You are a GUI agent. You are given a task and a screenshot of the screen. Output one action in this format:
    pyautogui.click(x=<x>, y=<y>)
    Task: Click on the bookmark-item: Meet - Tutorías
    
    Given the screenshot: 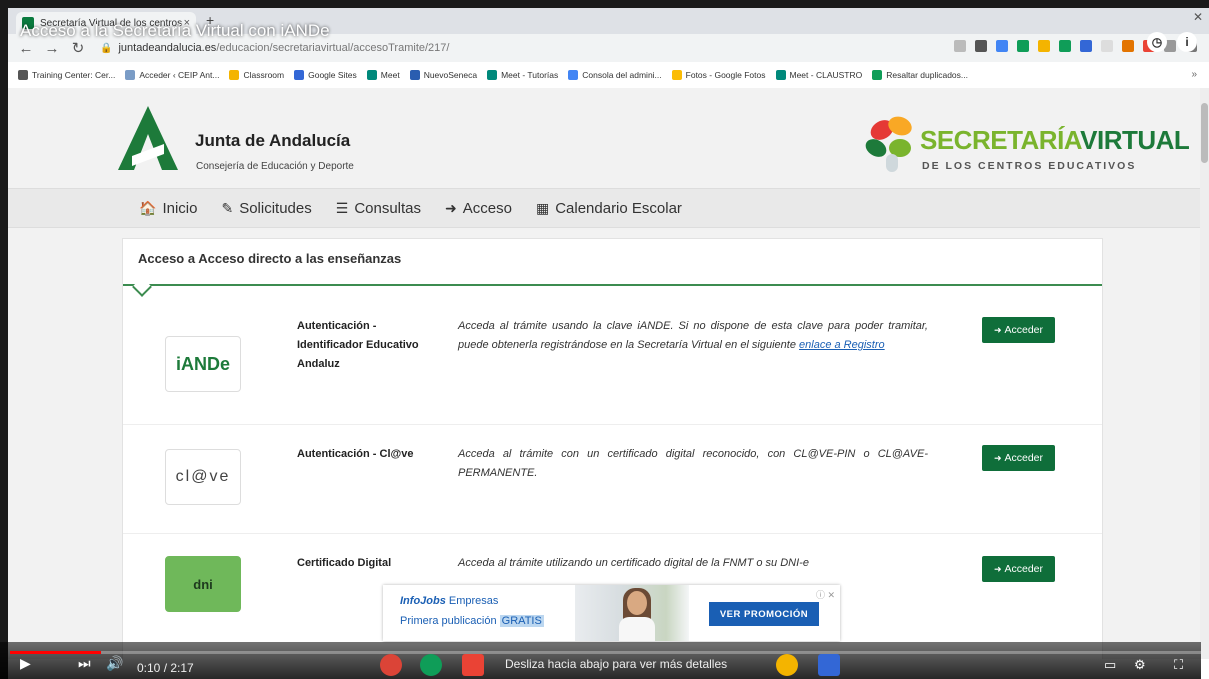 What is the action you would take?
    pyautogui.click(x=522, y=75)
    